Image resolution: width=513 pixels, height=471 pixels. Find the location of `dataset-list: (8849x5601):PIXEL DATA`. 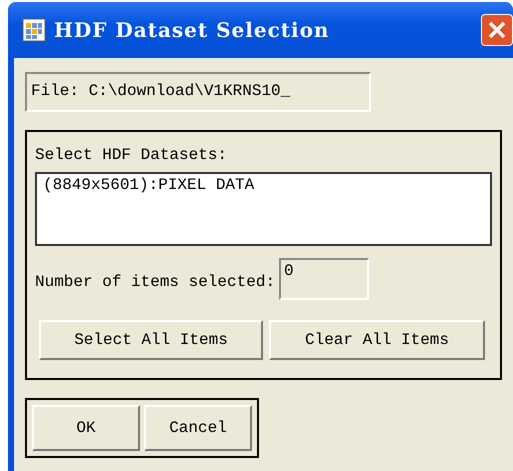

dataset-list: (8849x5601):PIXEL DATA is located at coordinates (263, 209).